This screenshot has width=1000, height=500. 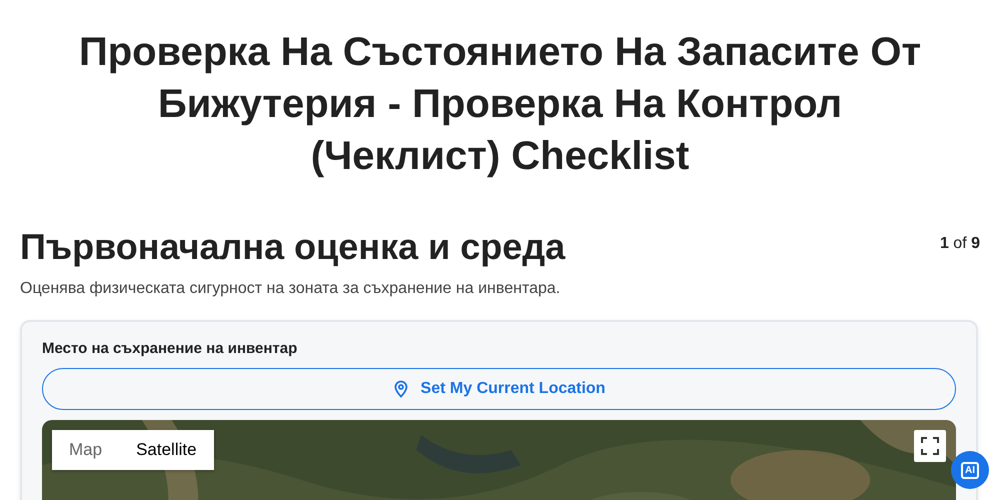 I want to click on fullscreen-icon, so click(x=930, y=446).